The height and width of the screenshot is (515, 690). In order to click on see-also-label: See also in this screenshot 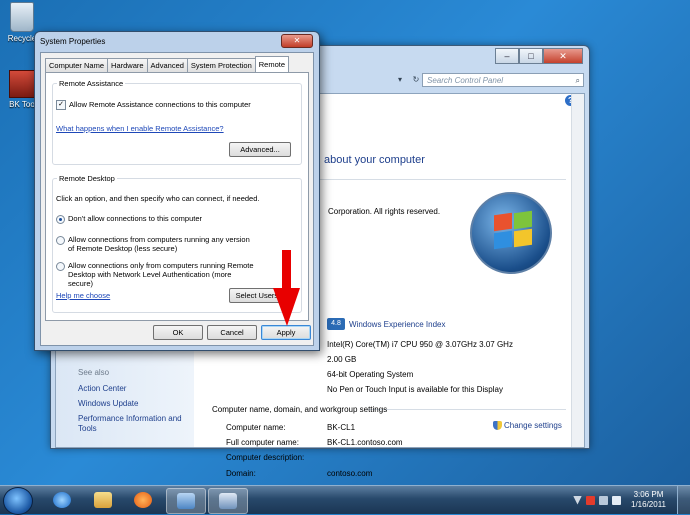, I will do `click(94, 372)`.